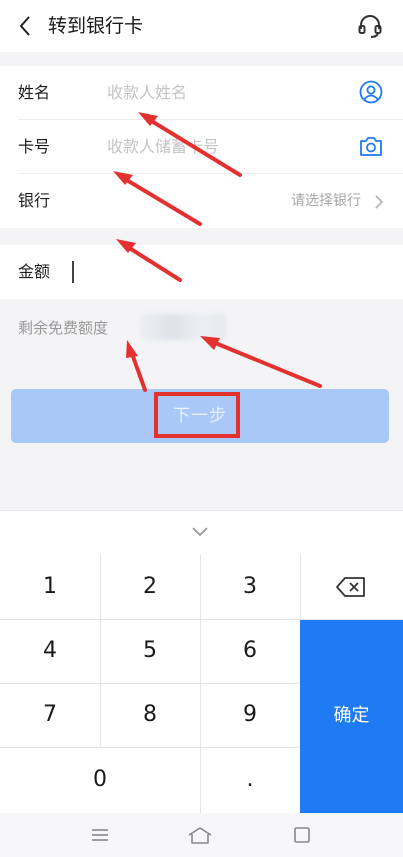 The height and width of the screenshot is (857, 403). Describe the element at coordinates (201, 201) in the screenshot. I see `bank-row: 银行 请选择银行` at that location.